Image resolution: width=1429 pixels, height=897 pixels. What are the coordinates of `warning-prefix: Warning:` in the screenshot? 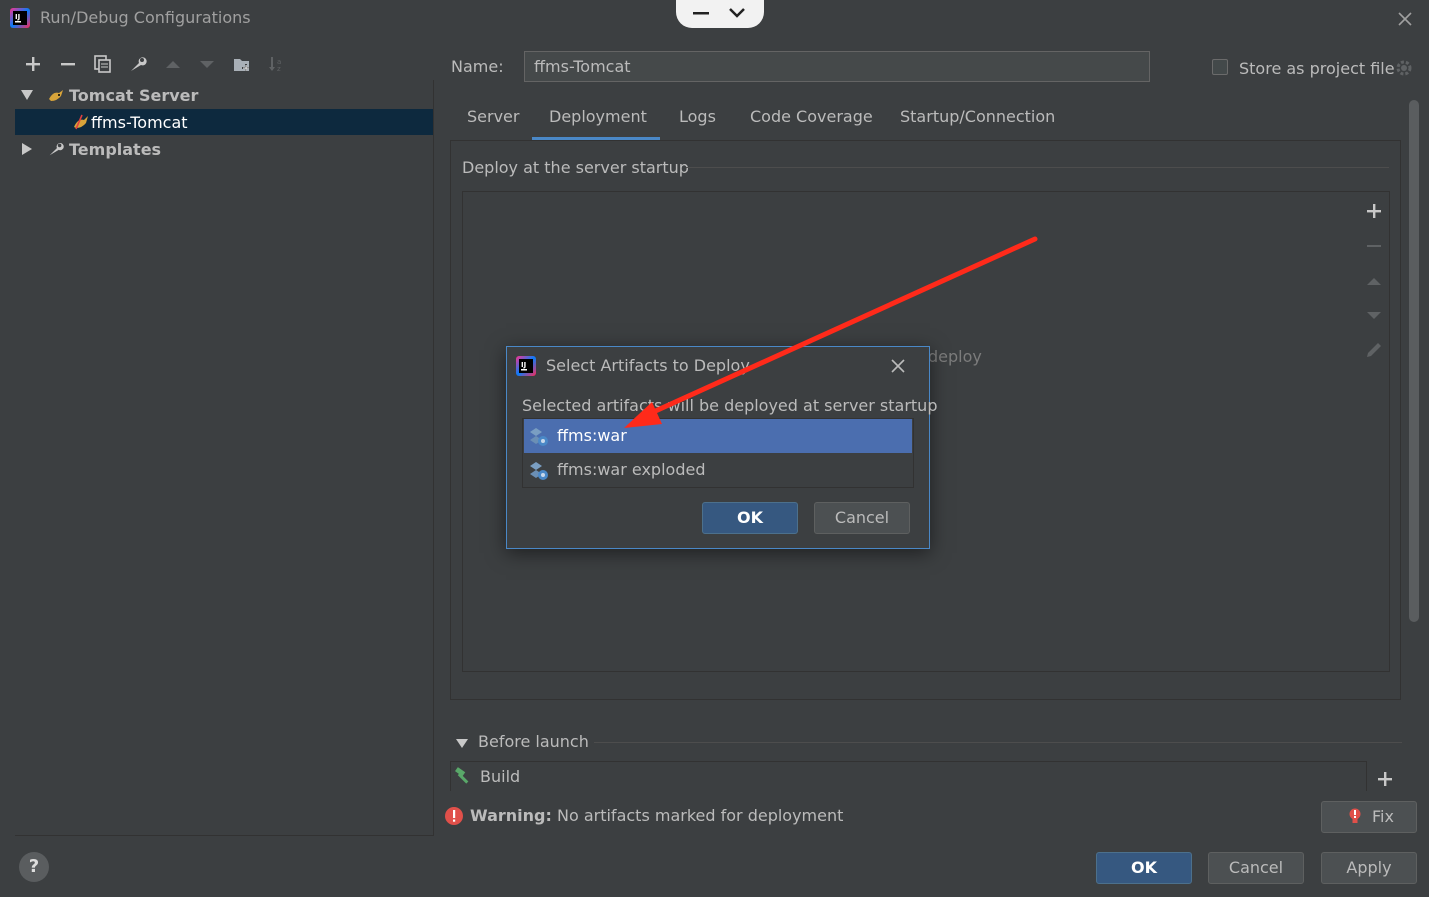 It's located at (511, 815).